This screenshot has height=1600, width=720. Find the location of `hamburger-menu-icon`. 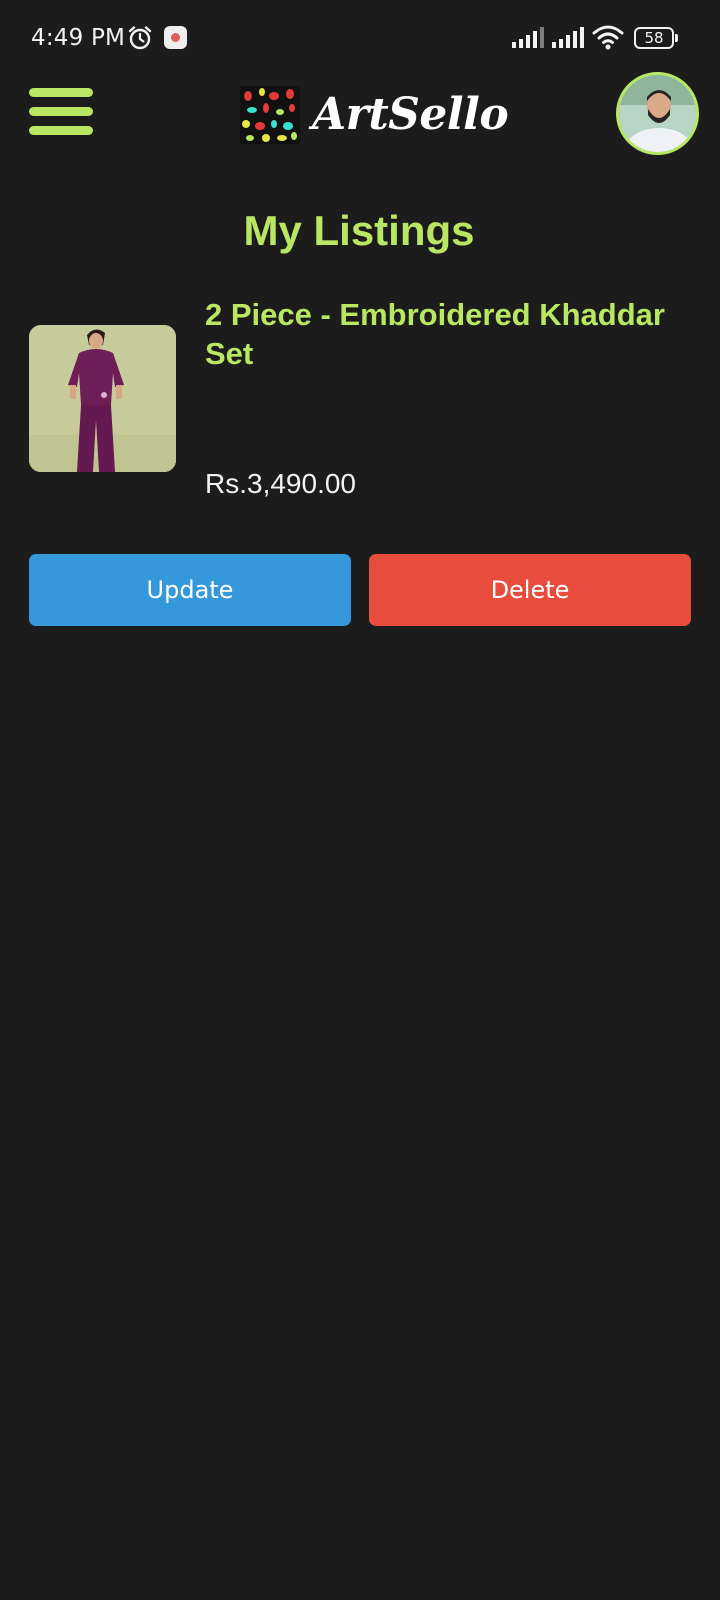

hamburger-menu-icon is located at coordinates (61, 113).